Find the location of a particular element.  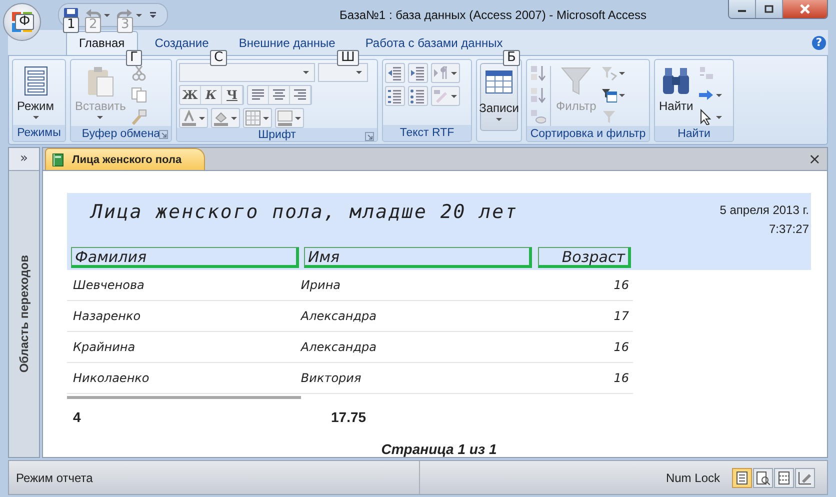

window-title: База№1 : база данных (Access 2007) - Microsoft Access is located at coordinates (493, 15).